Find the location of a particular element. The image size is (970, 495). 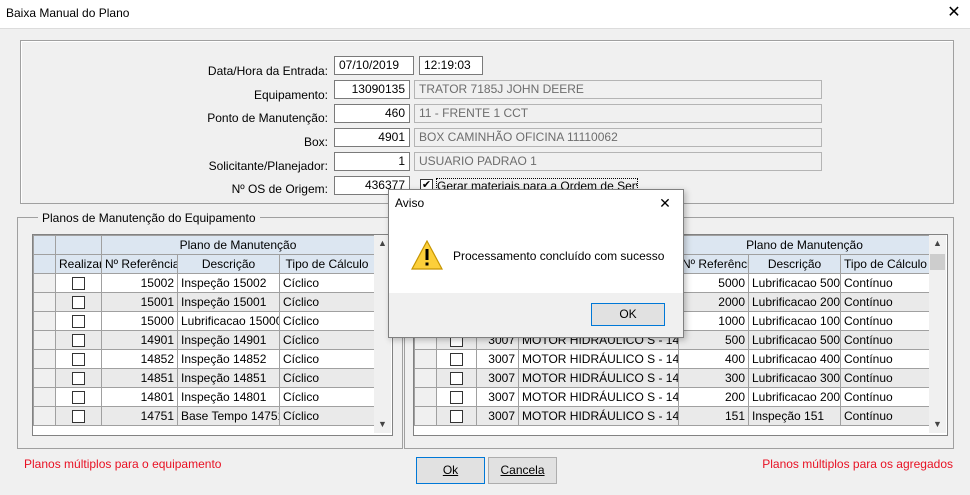

box-label: Box: is located at coordinates (315, 142).